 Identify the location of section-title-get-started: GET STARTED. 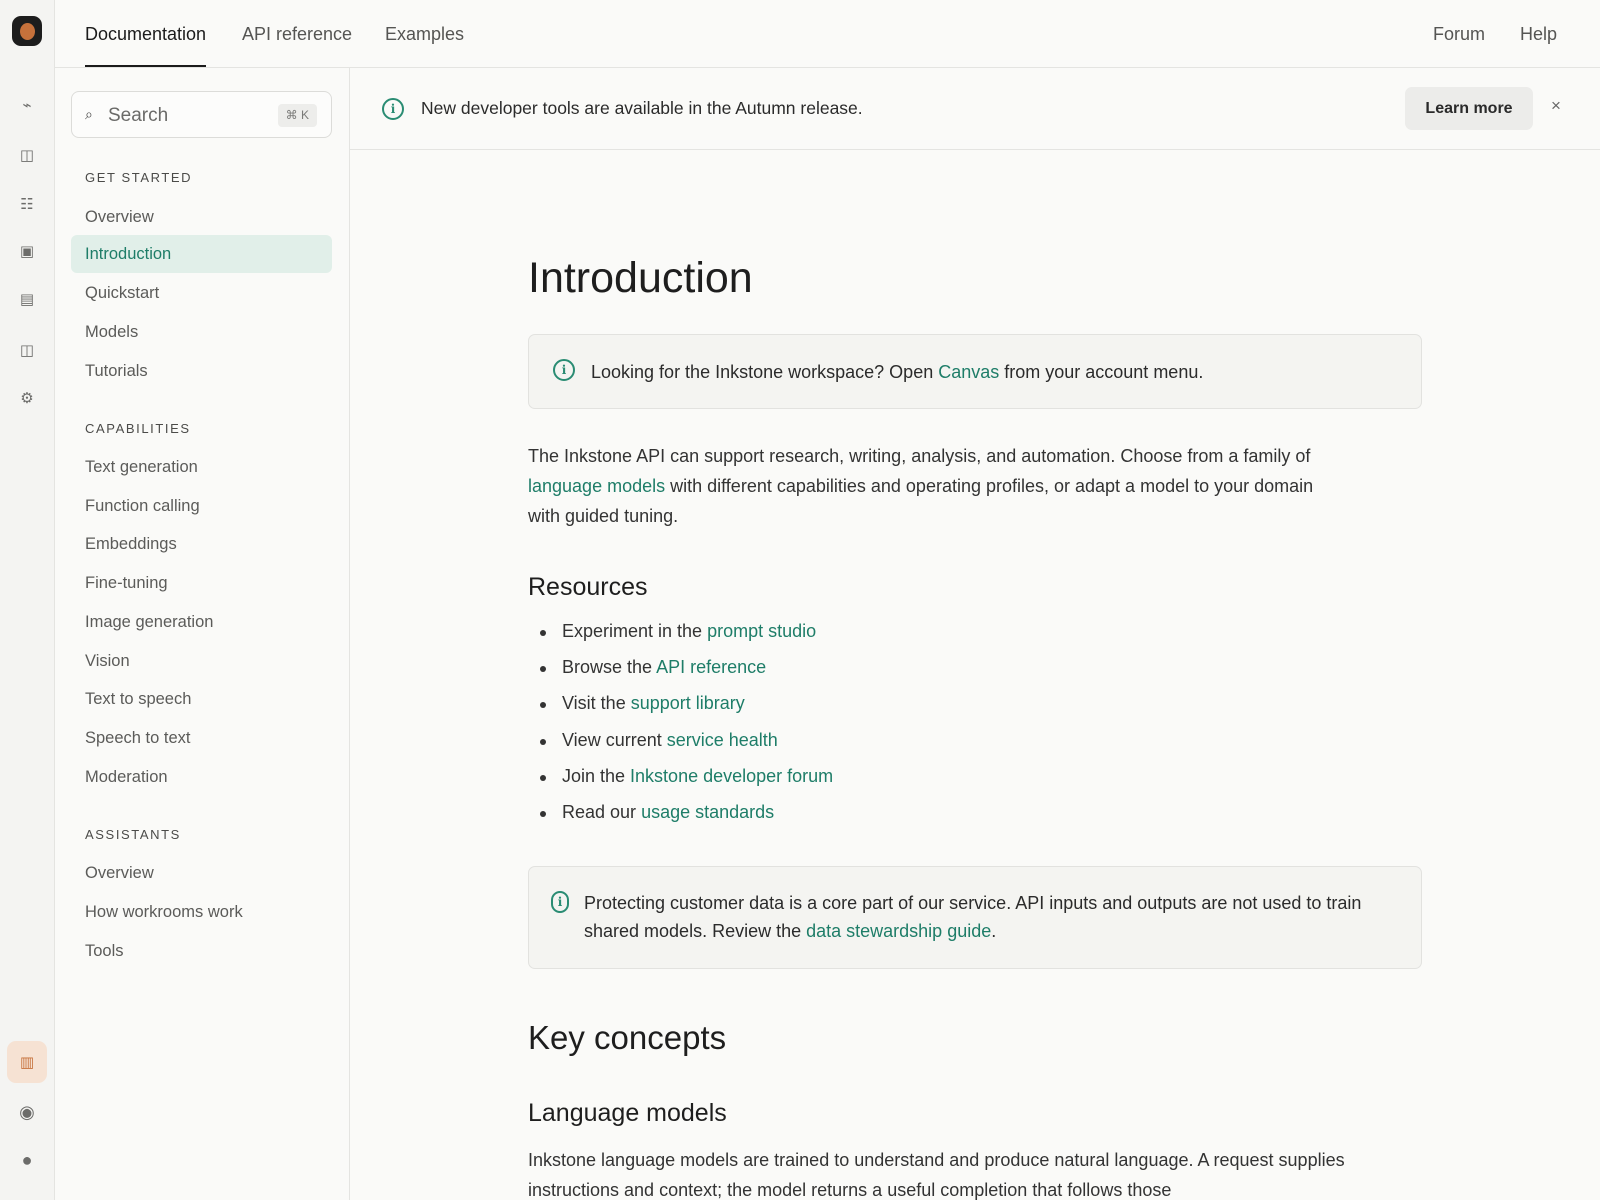
(139, 177).